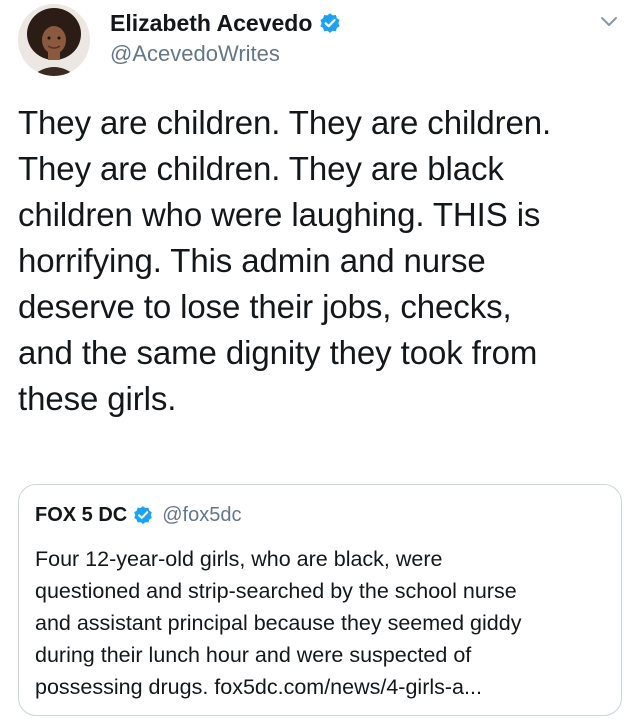 This screenshot has height=724, width=640. What do you see at coordinates (261, 168) in the screenshot?
I see `tweet-text-line: They are children. They are black` at bounding box center [261, 168].